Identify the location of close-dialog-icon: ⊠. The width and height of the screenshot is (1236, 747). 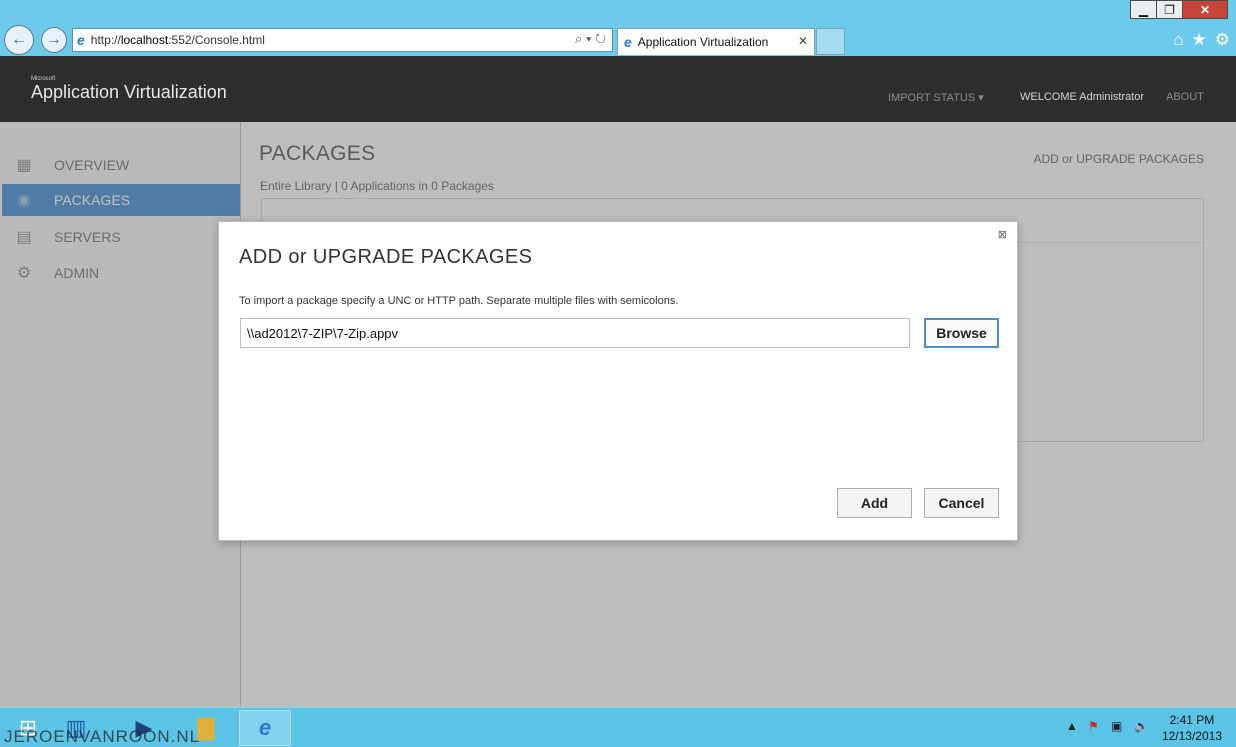
(1002, 234).